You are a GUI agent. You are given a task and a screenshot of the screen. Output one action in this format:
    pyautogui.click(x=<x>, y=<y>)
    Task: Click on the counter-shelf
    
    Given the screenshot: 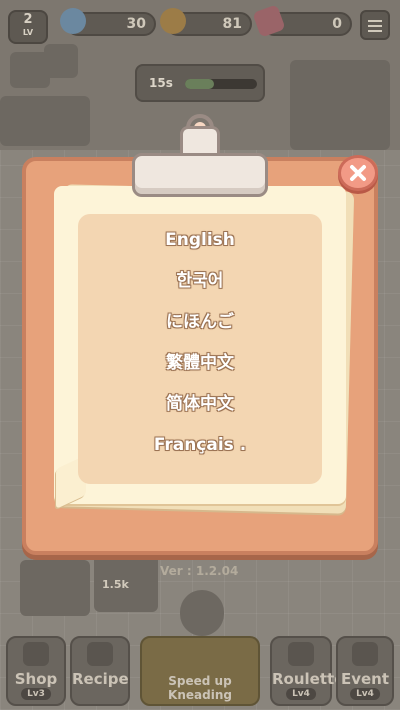 What is the action you would take?
    pyautogui.click(x=45, y=121)
    